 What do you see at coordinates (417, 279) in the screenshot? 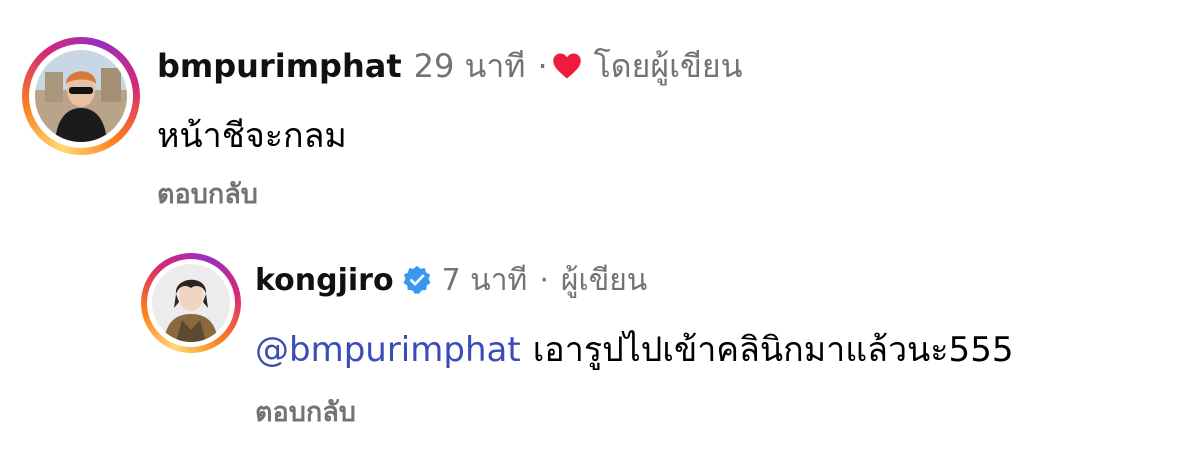
I see `verified-badge-icon` at bounding box center [417, 279].